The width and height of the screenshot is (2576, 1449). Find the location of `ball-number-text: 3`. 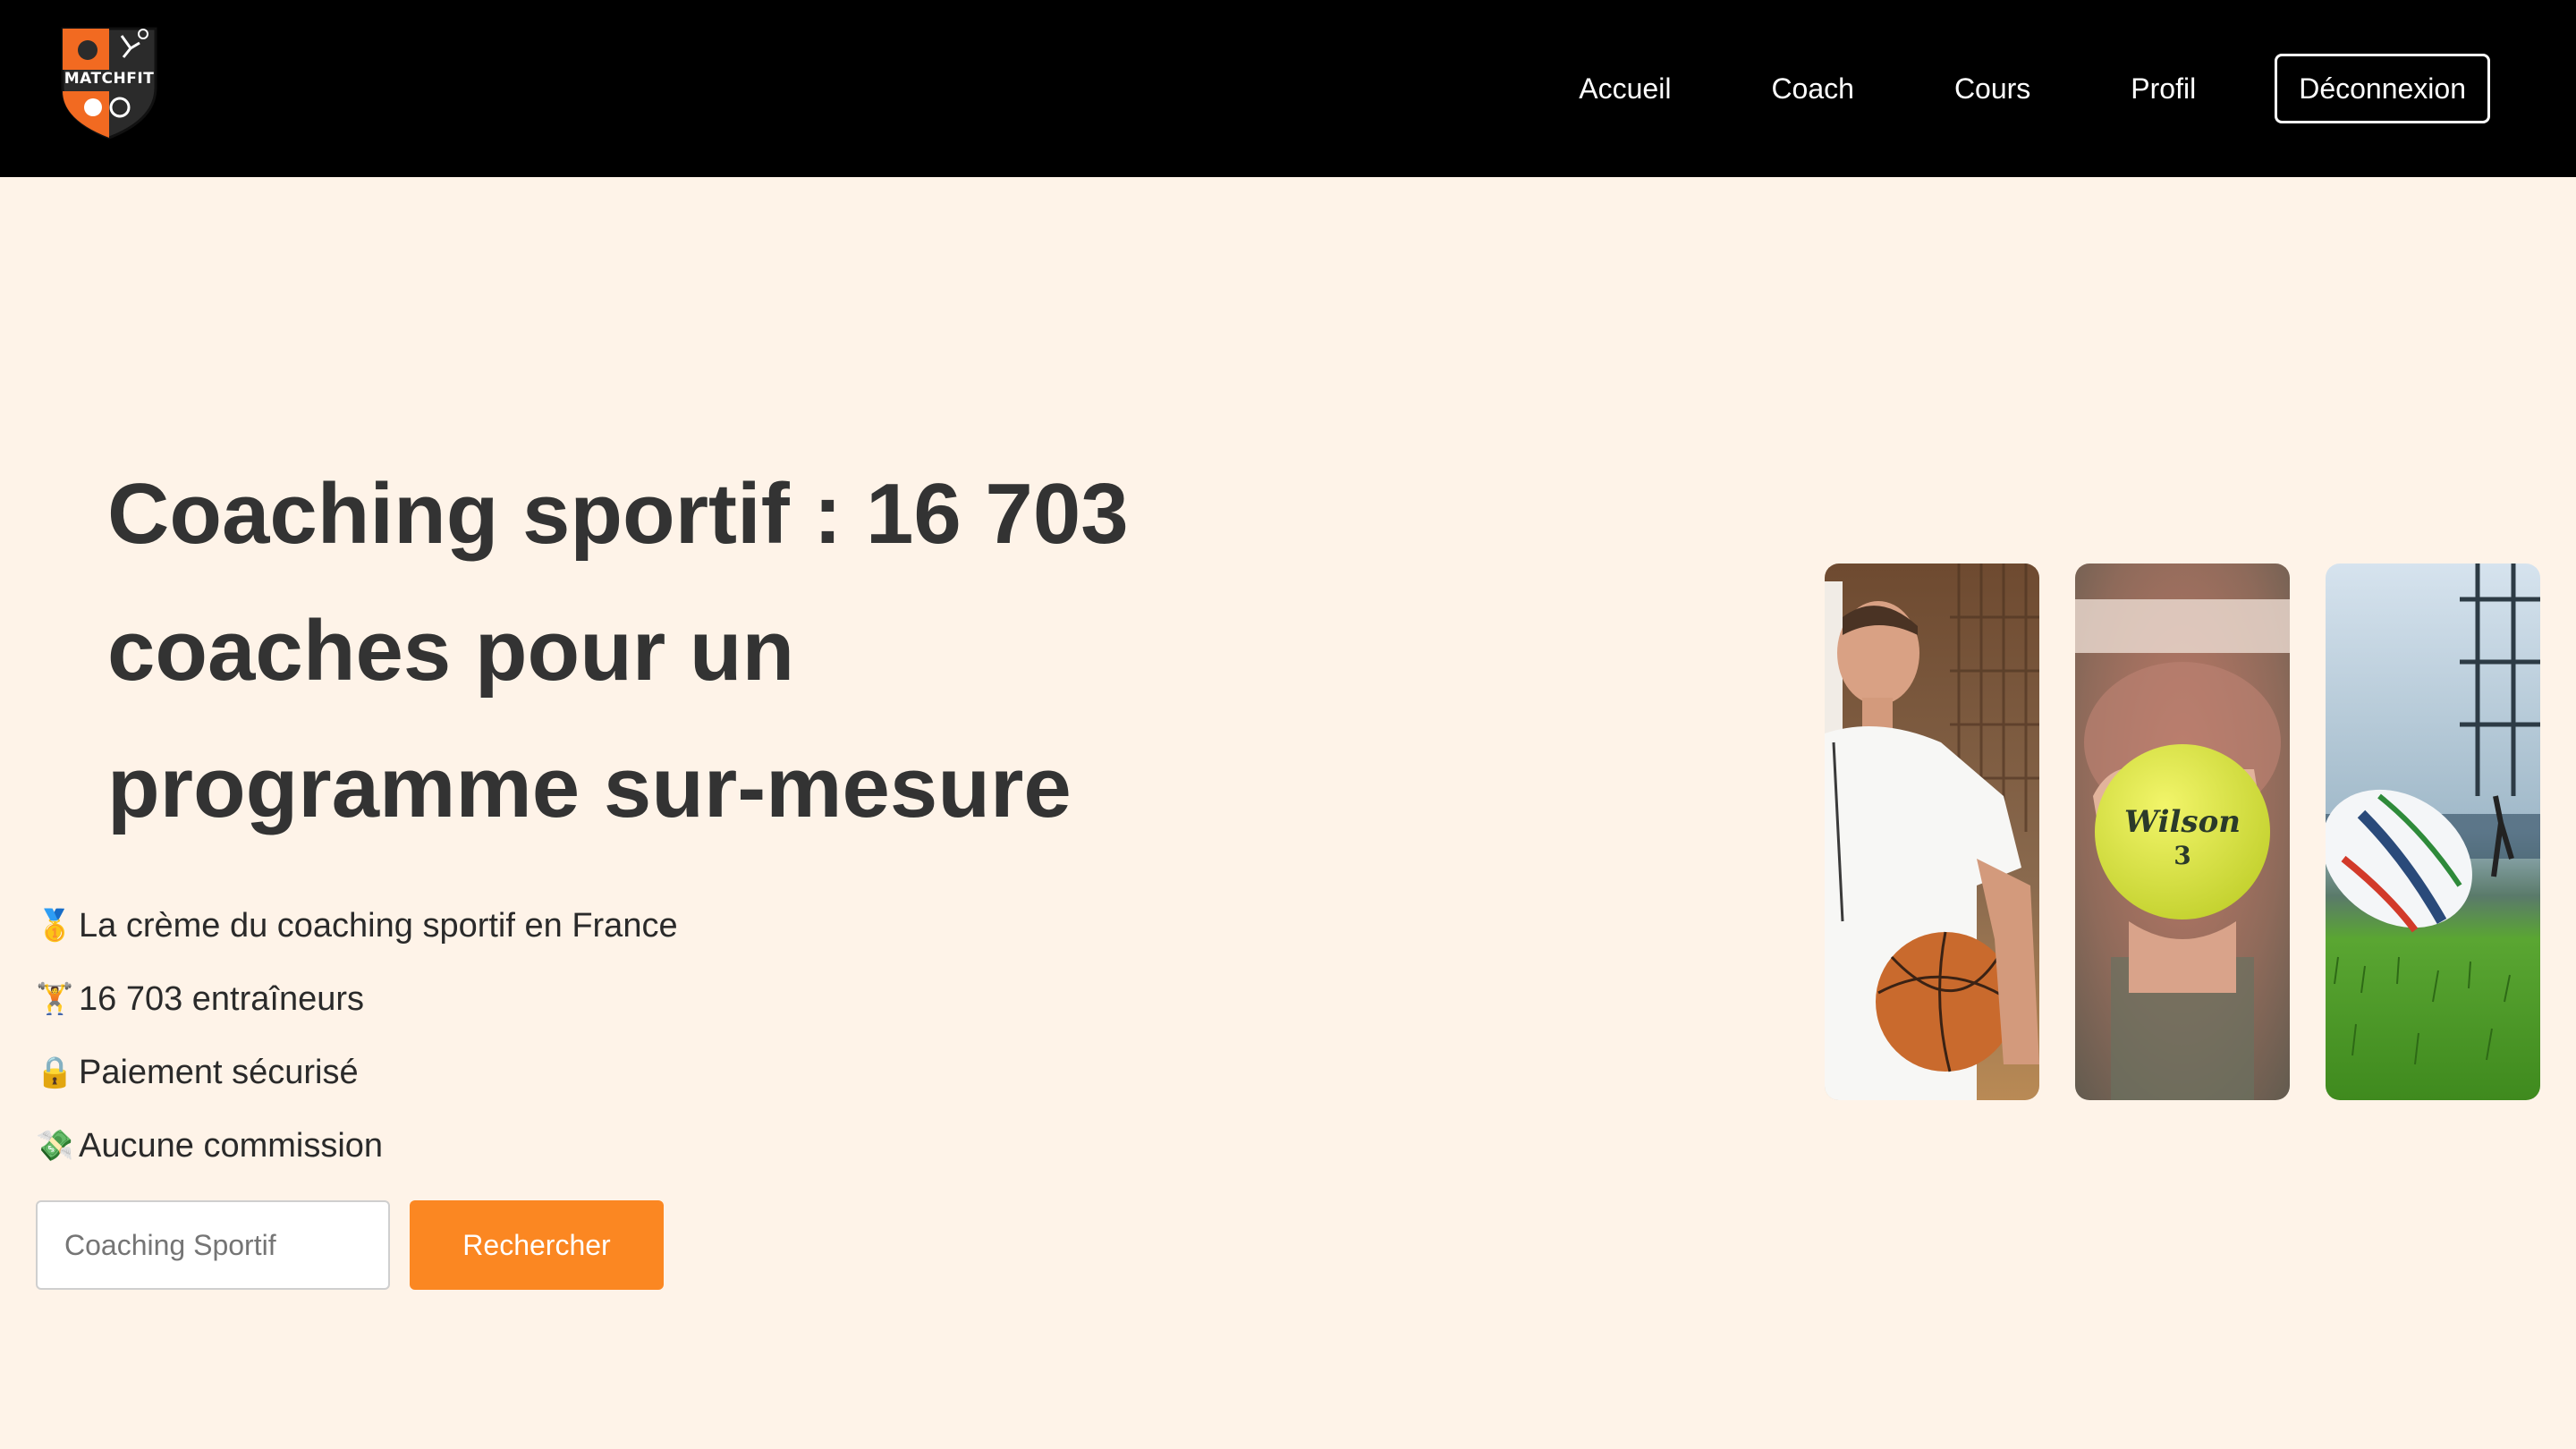

ball-number-text: 3 is located at coordinates (2182, 855).